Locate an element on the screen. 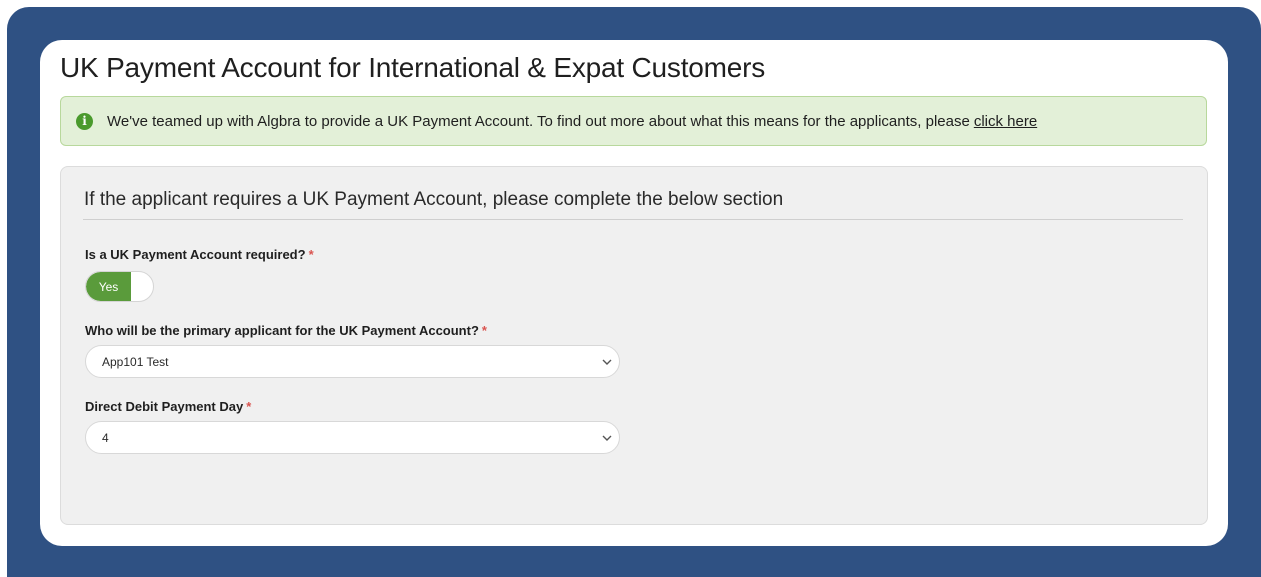 This screenshot has width=1261, height=577. info-icon: i is located at coordinates (84, 121).